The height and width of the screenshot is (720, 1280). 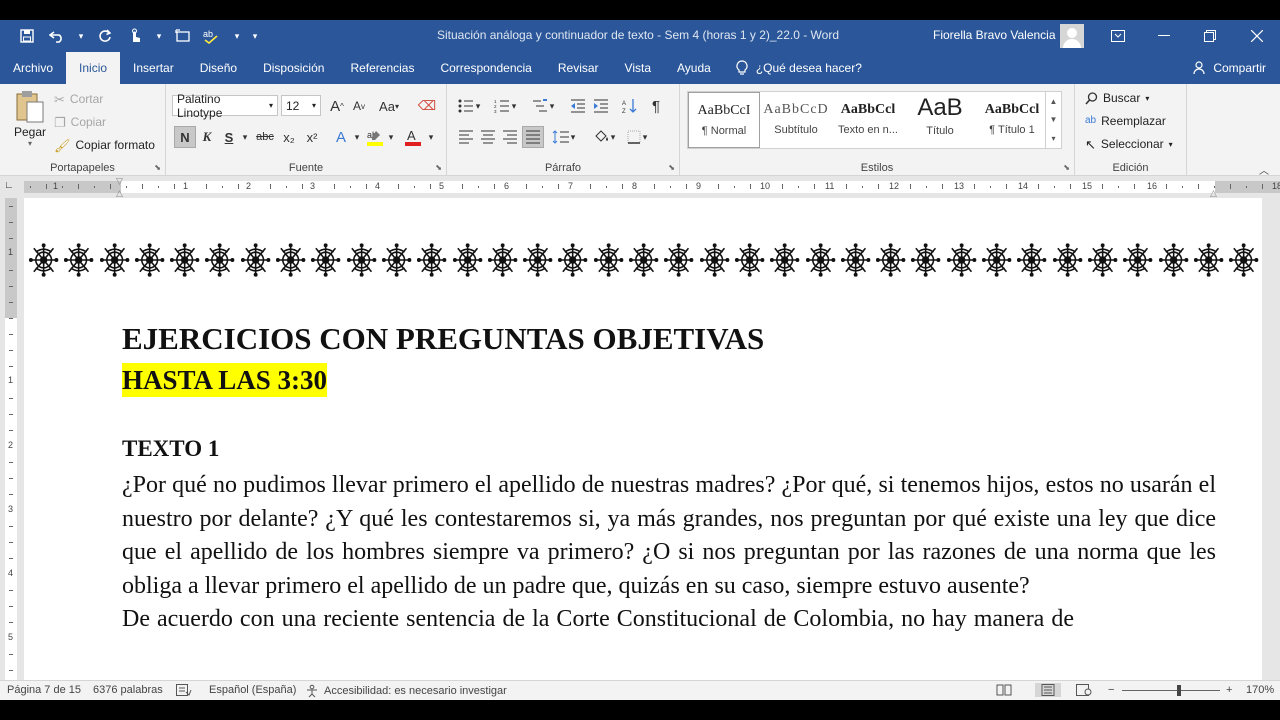 What do you see at coordinates (488, 137) in the screenshot?
I see `align-center-icon` at bounding box center [488, 137].